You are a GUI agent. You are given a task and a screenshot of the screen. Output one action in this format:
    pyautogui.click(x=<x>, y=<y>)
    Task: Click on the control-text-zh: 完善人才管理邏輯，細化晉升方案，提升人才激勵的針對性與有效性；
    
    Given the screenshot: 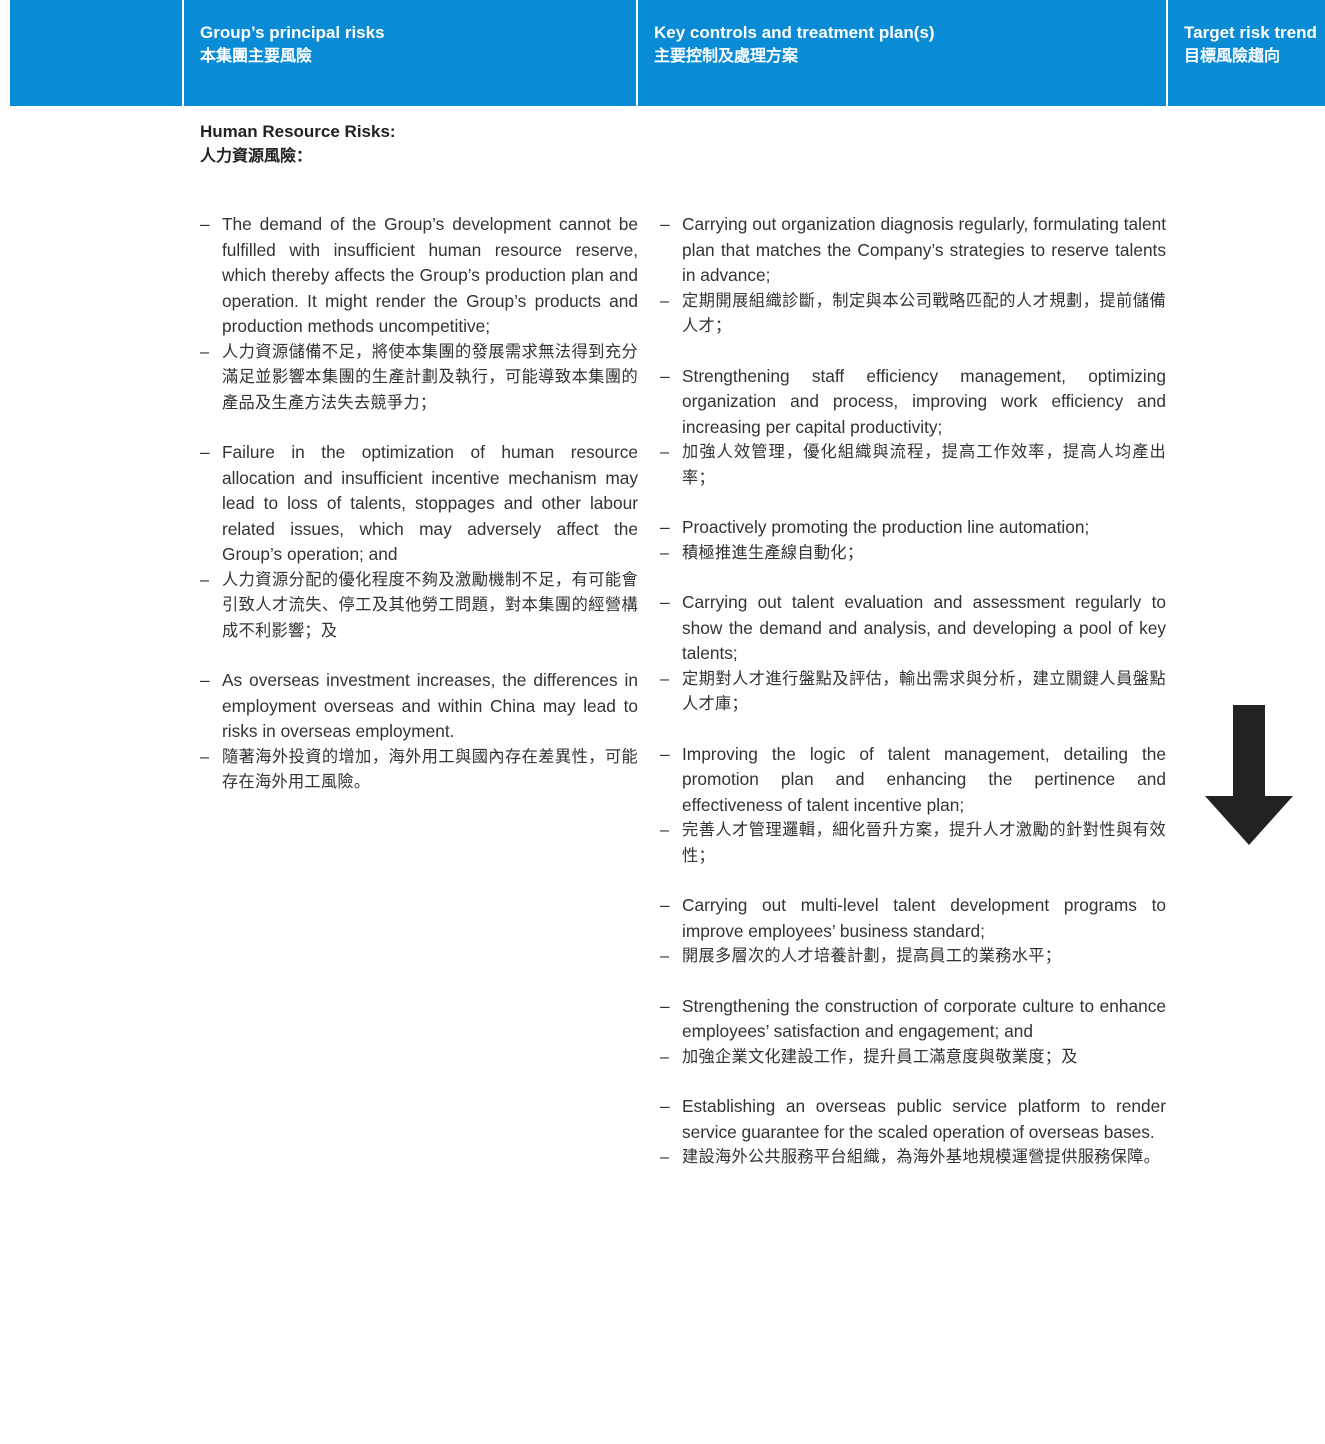 What is the action you would take?
    pyautogui.click(x=924, y=843)
    